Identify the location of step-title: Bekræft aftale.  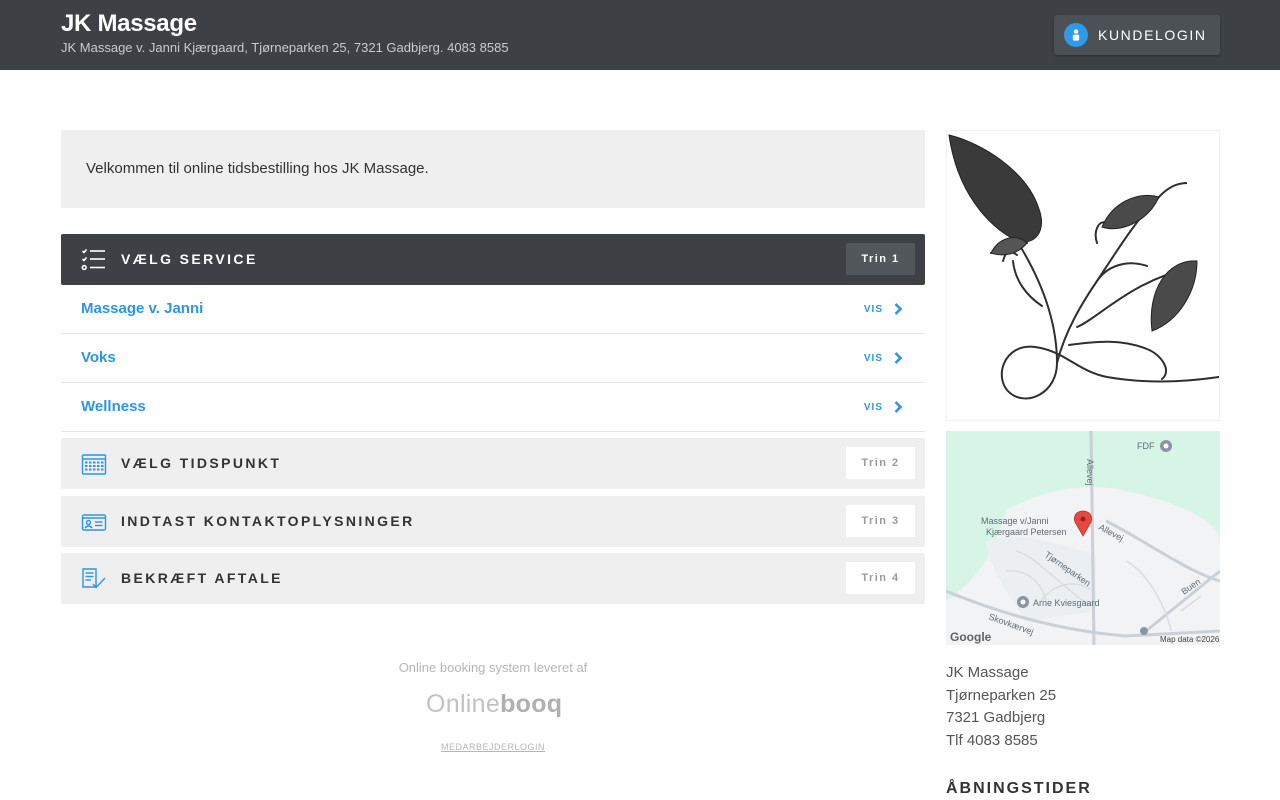
(202, 578).